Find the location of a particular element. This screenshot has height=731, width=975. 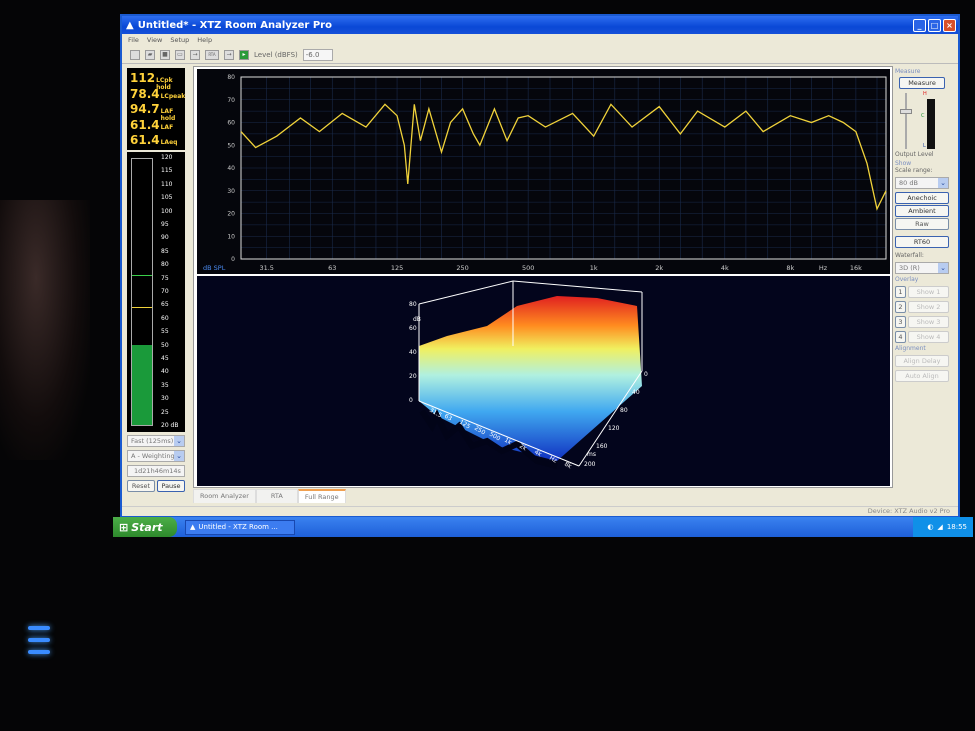

y-tick-label: 120 is located at coordinates (614, 428).